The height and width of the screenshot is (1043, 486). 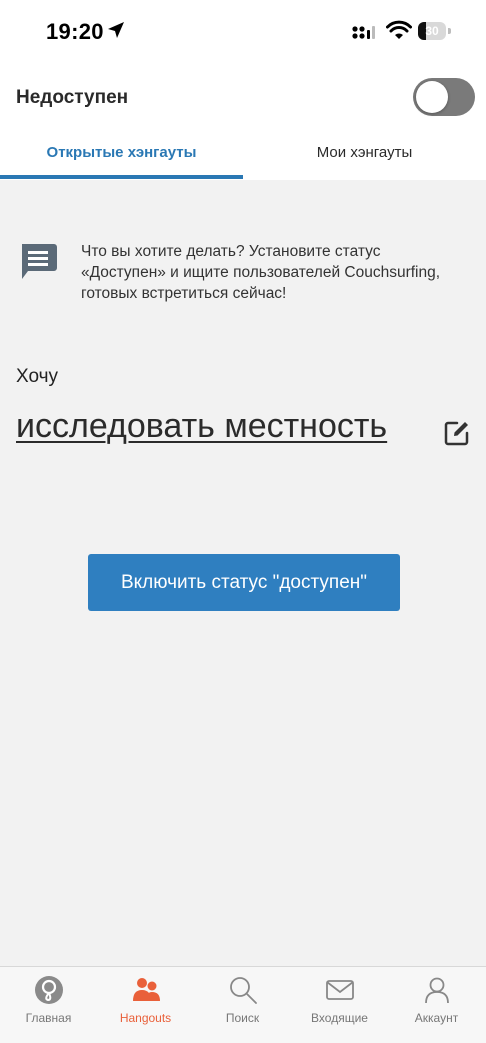 What do you see at coordinates (49, 990) in the screenshot?
I see `home-logo-icon` at bounding box center [49, 990].